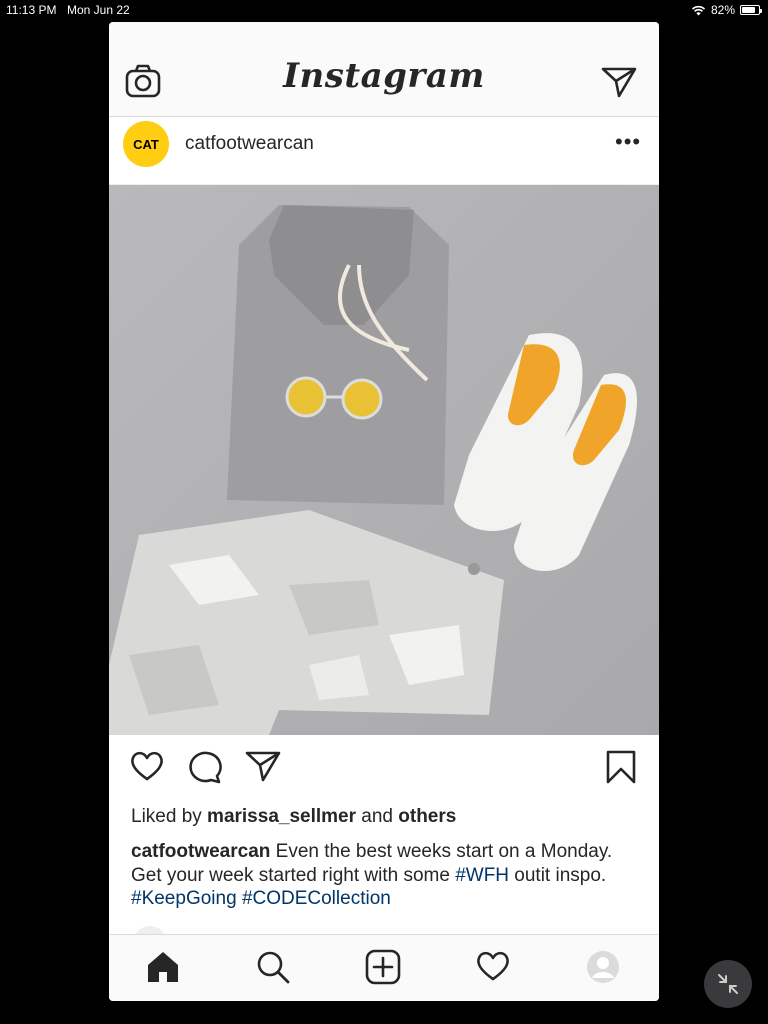 The image size is (768, 1024). Describe the element at coordinates (427, 816) in the screenshot. I see `liked-by-others: others` at that location.